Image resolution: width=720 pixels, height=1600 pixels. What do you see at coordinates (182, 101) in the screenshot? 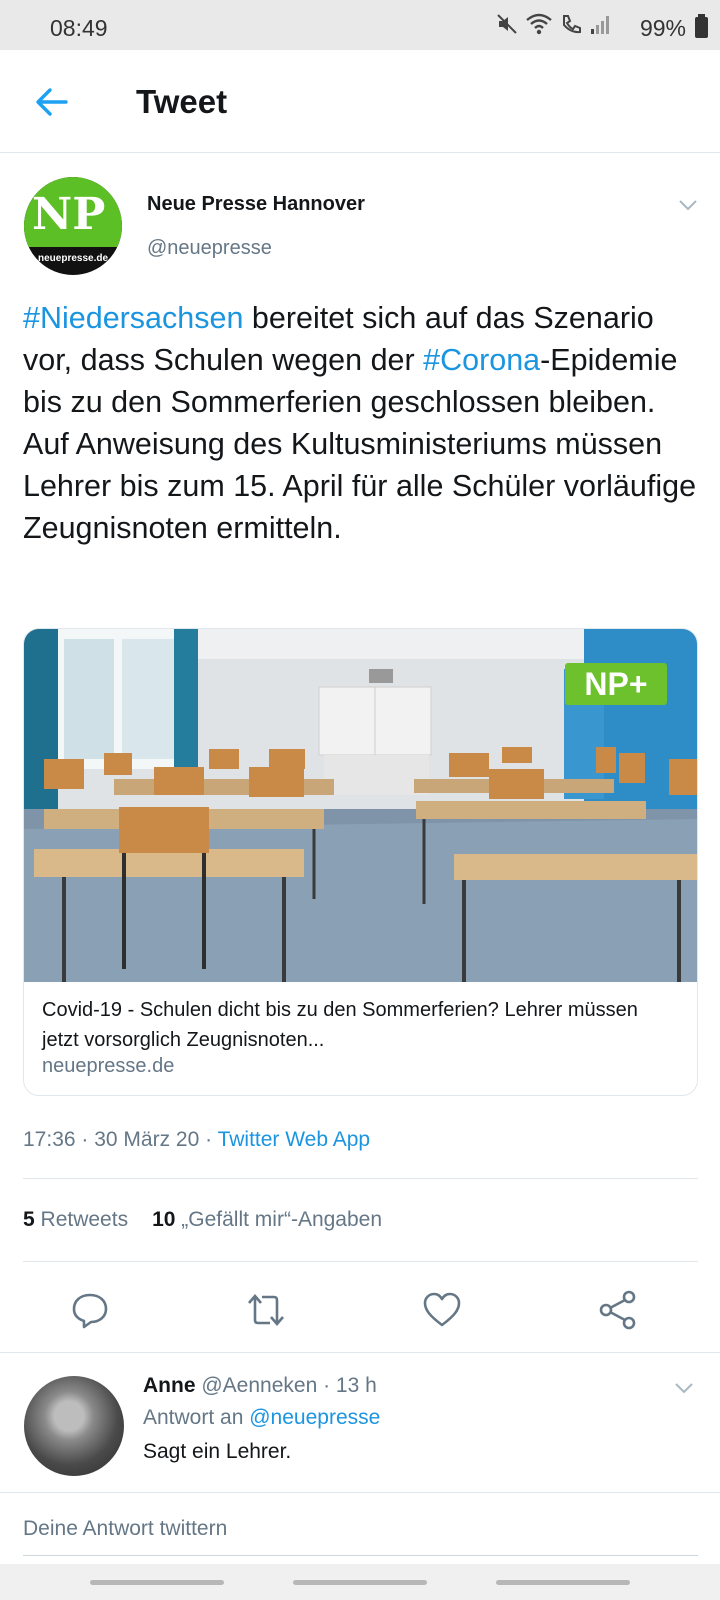
I see `page-title: Tweet` at bounding box center [182, 101].